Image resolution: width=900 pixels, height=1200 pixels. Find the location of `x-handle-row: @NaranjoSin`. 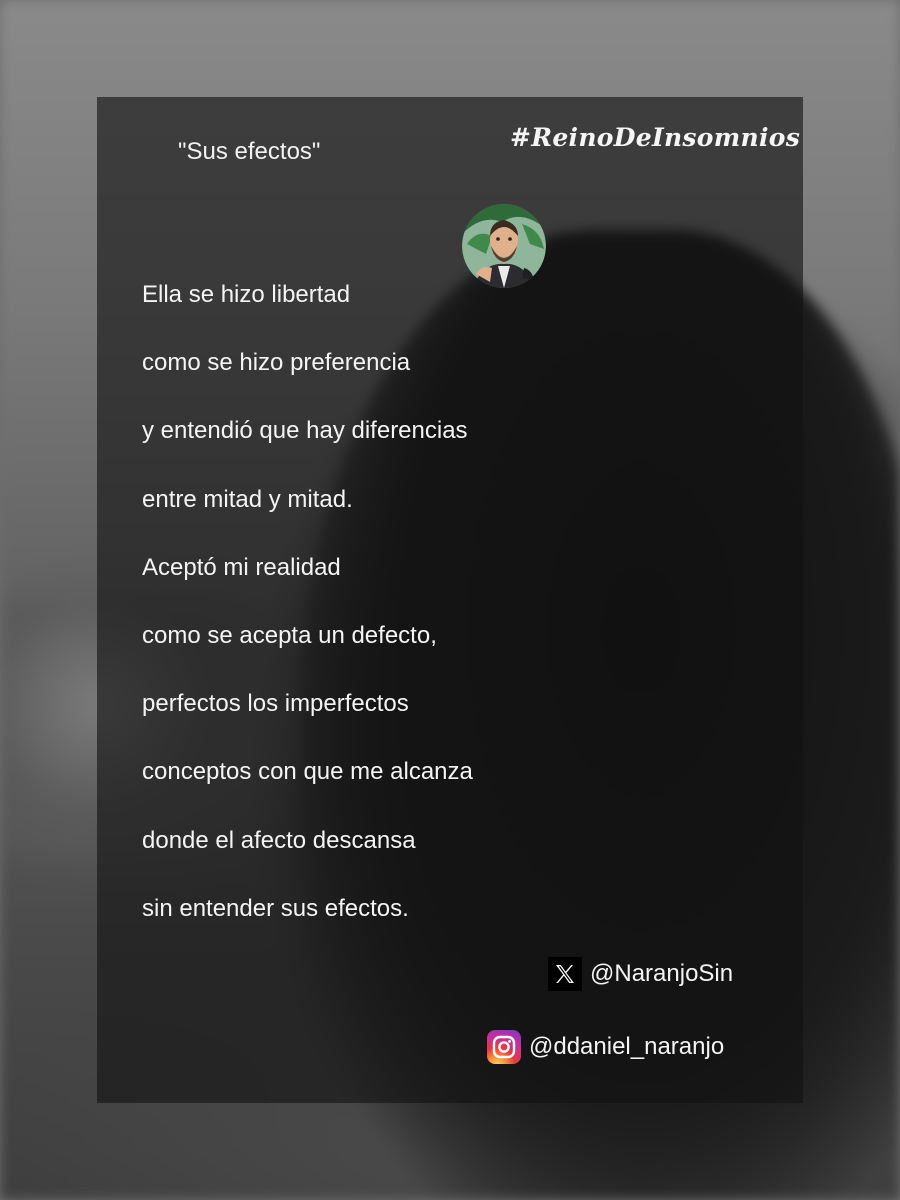

x-handle-row: @NaranjoSin is located at coordinates (640, 974).